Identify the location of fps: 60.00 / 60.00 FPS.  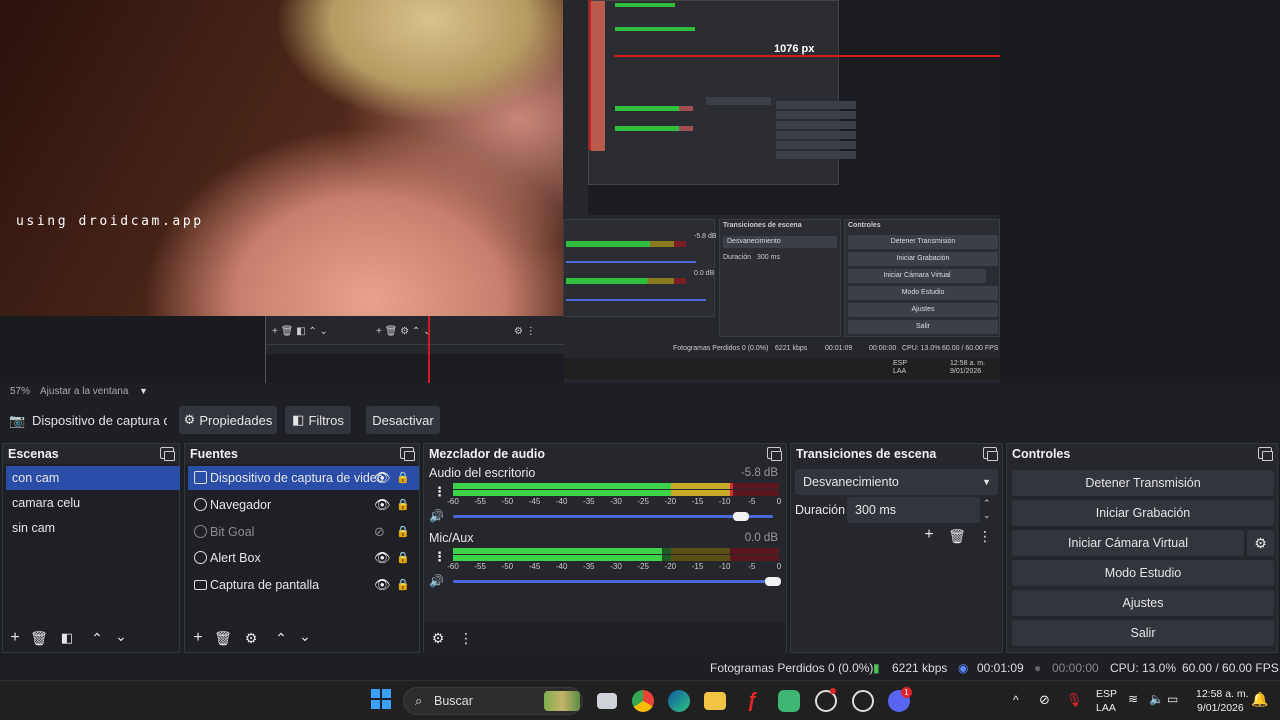
(1230, 668).